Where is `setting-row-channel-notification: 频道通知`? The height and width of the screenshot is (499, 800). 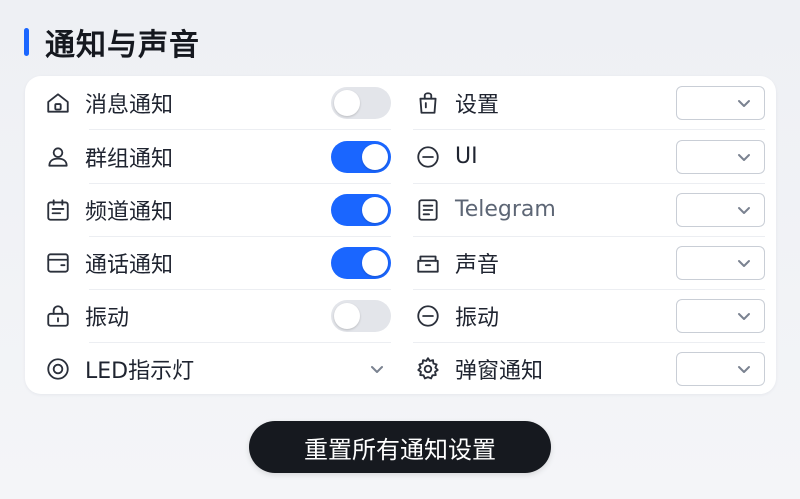
setting-row-channel-notification: 频道通知 is located at coordinates (217, 209).